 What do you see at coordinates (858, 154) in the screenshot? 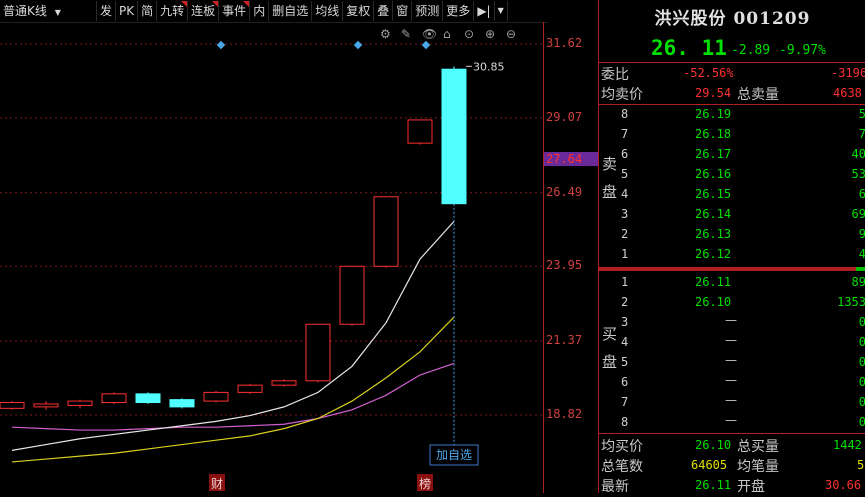
I see `order-book-vol: 40` at bounding box center [858, 154].